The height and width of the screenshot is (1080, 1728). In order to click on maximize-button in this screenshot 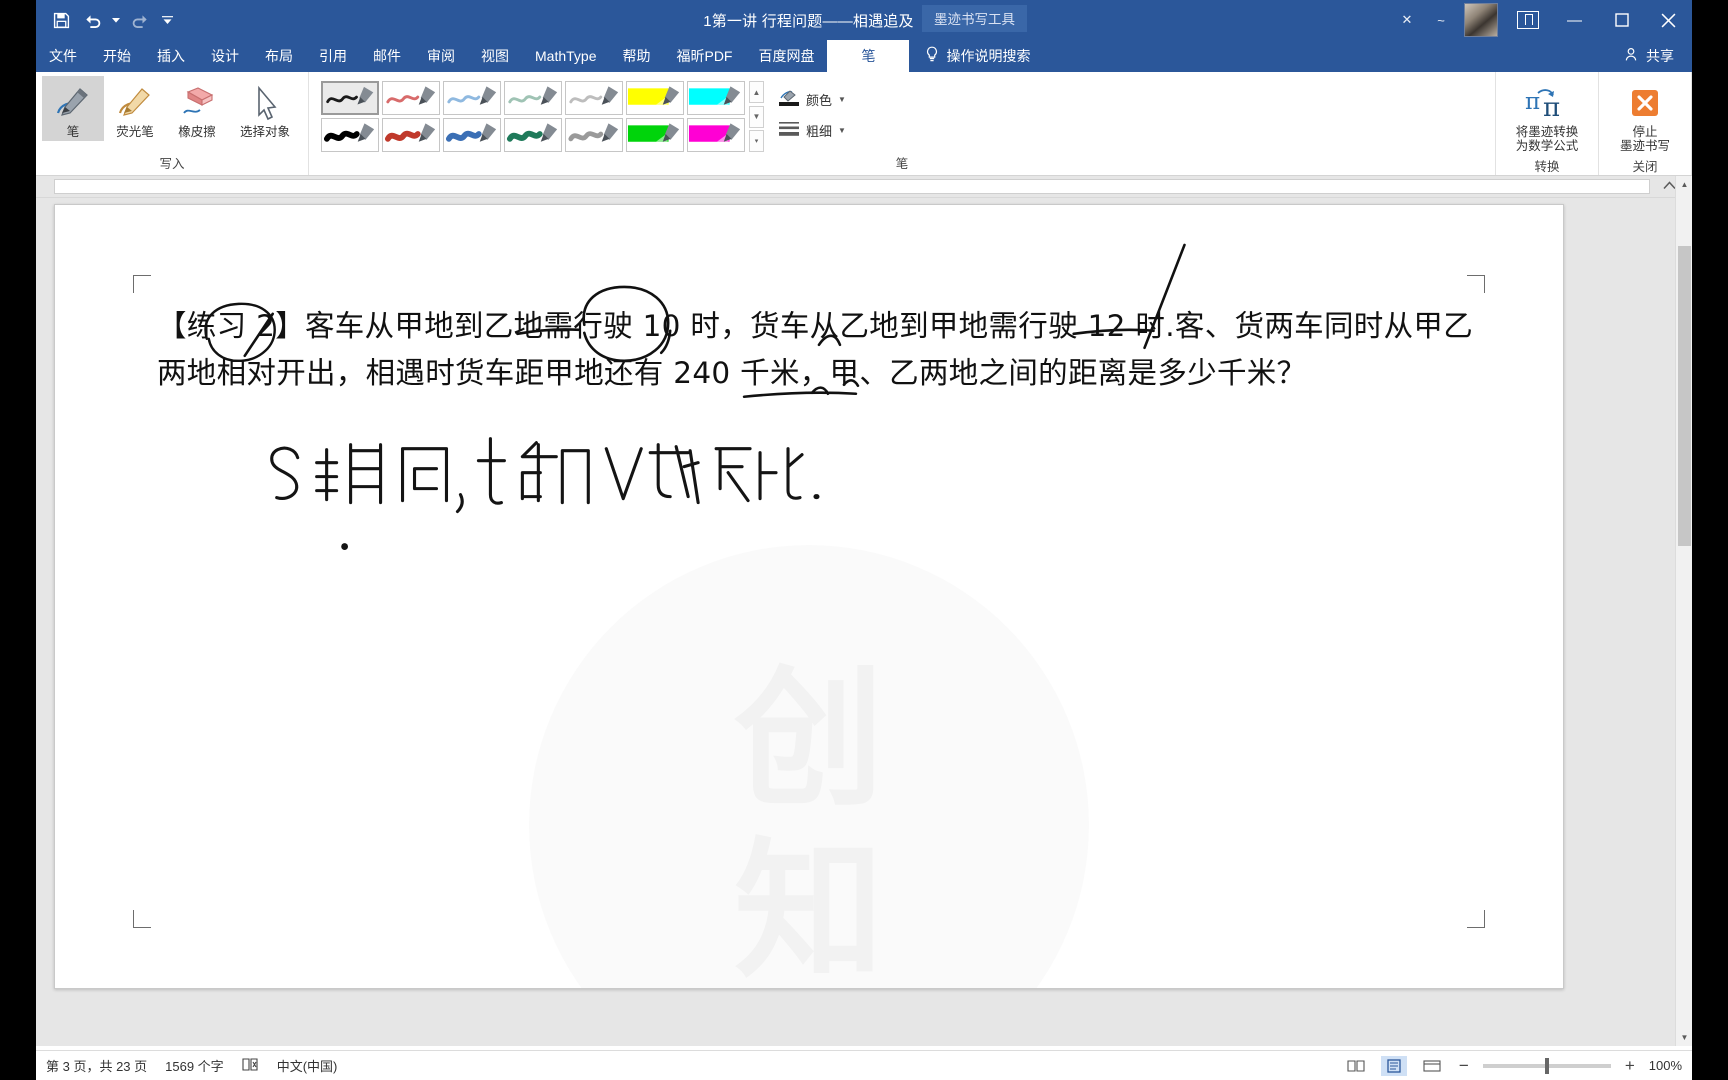, I will do `click(1621, 20)`.